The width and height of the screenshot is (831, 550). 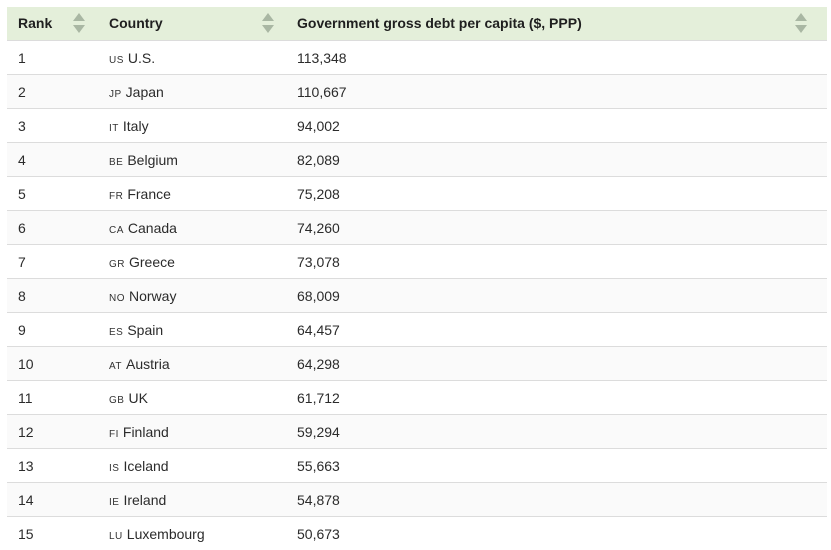 I want to click on country-name: U.S., so click(x=141, y=58).